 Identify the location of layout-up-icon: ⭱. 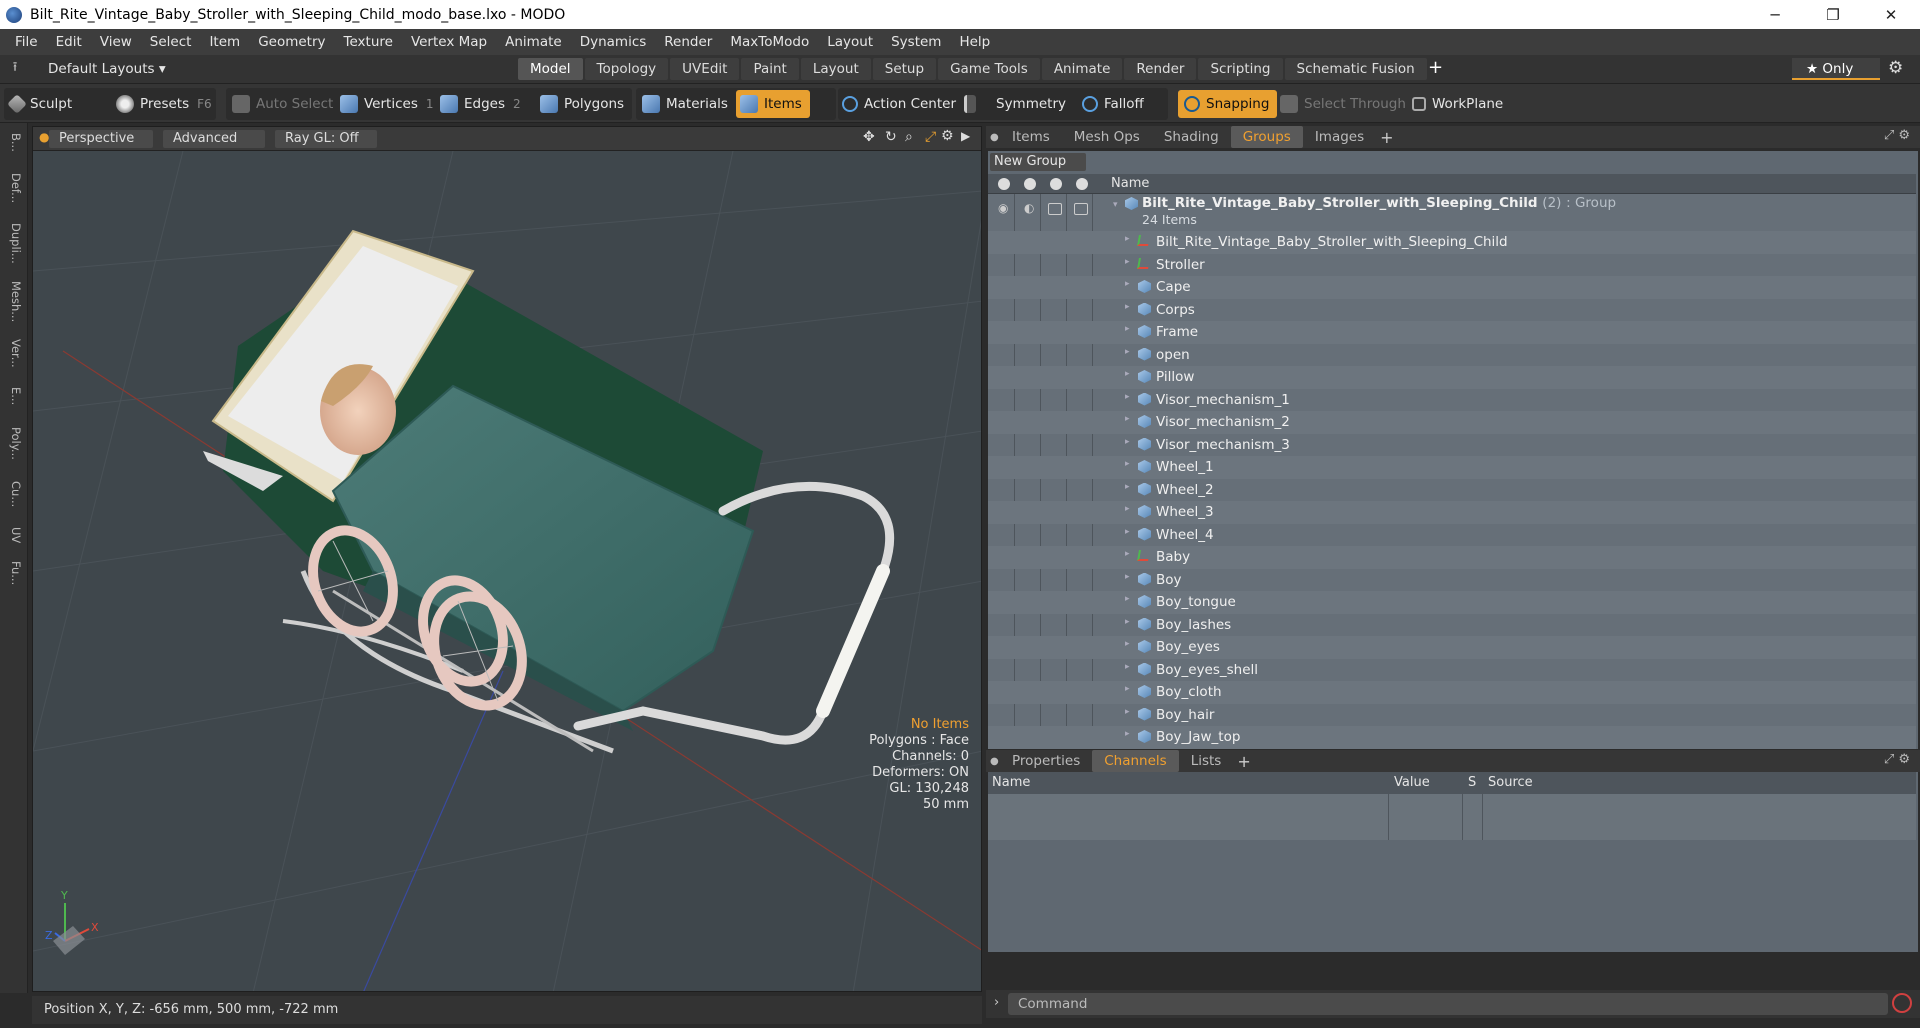
(15, 69).